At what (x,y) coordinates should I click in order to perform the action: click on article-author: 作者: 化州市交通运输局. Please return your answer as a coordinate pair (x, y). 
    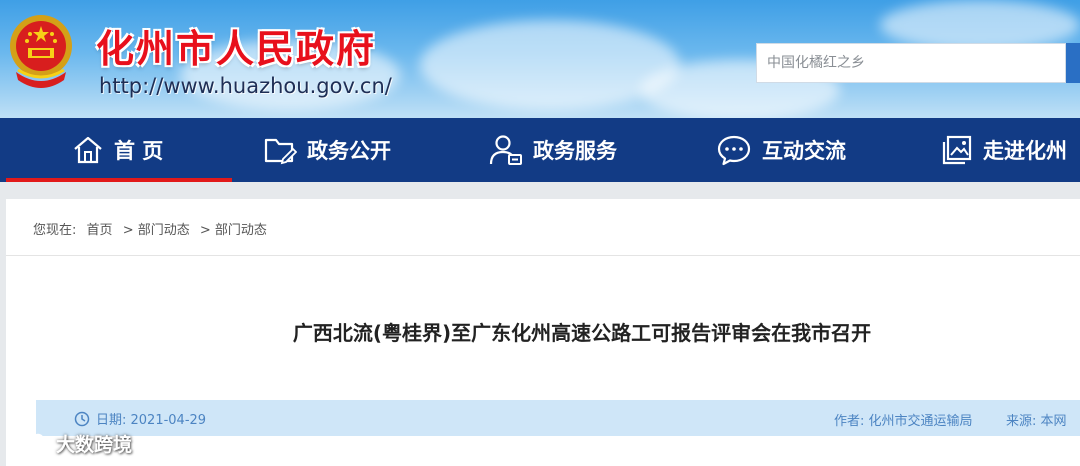
    Looking at the image, I should click on (903, 421).